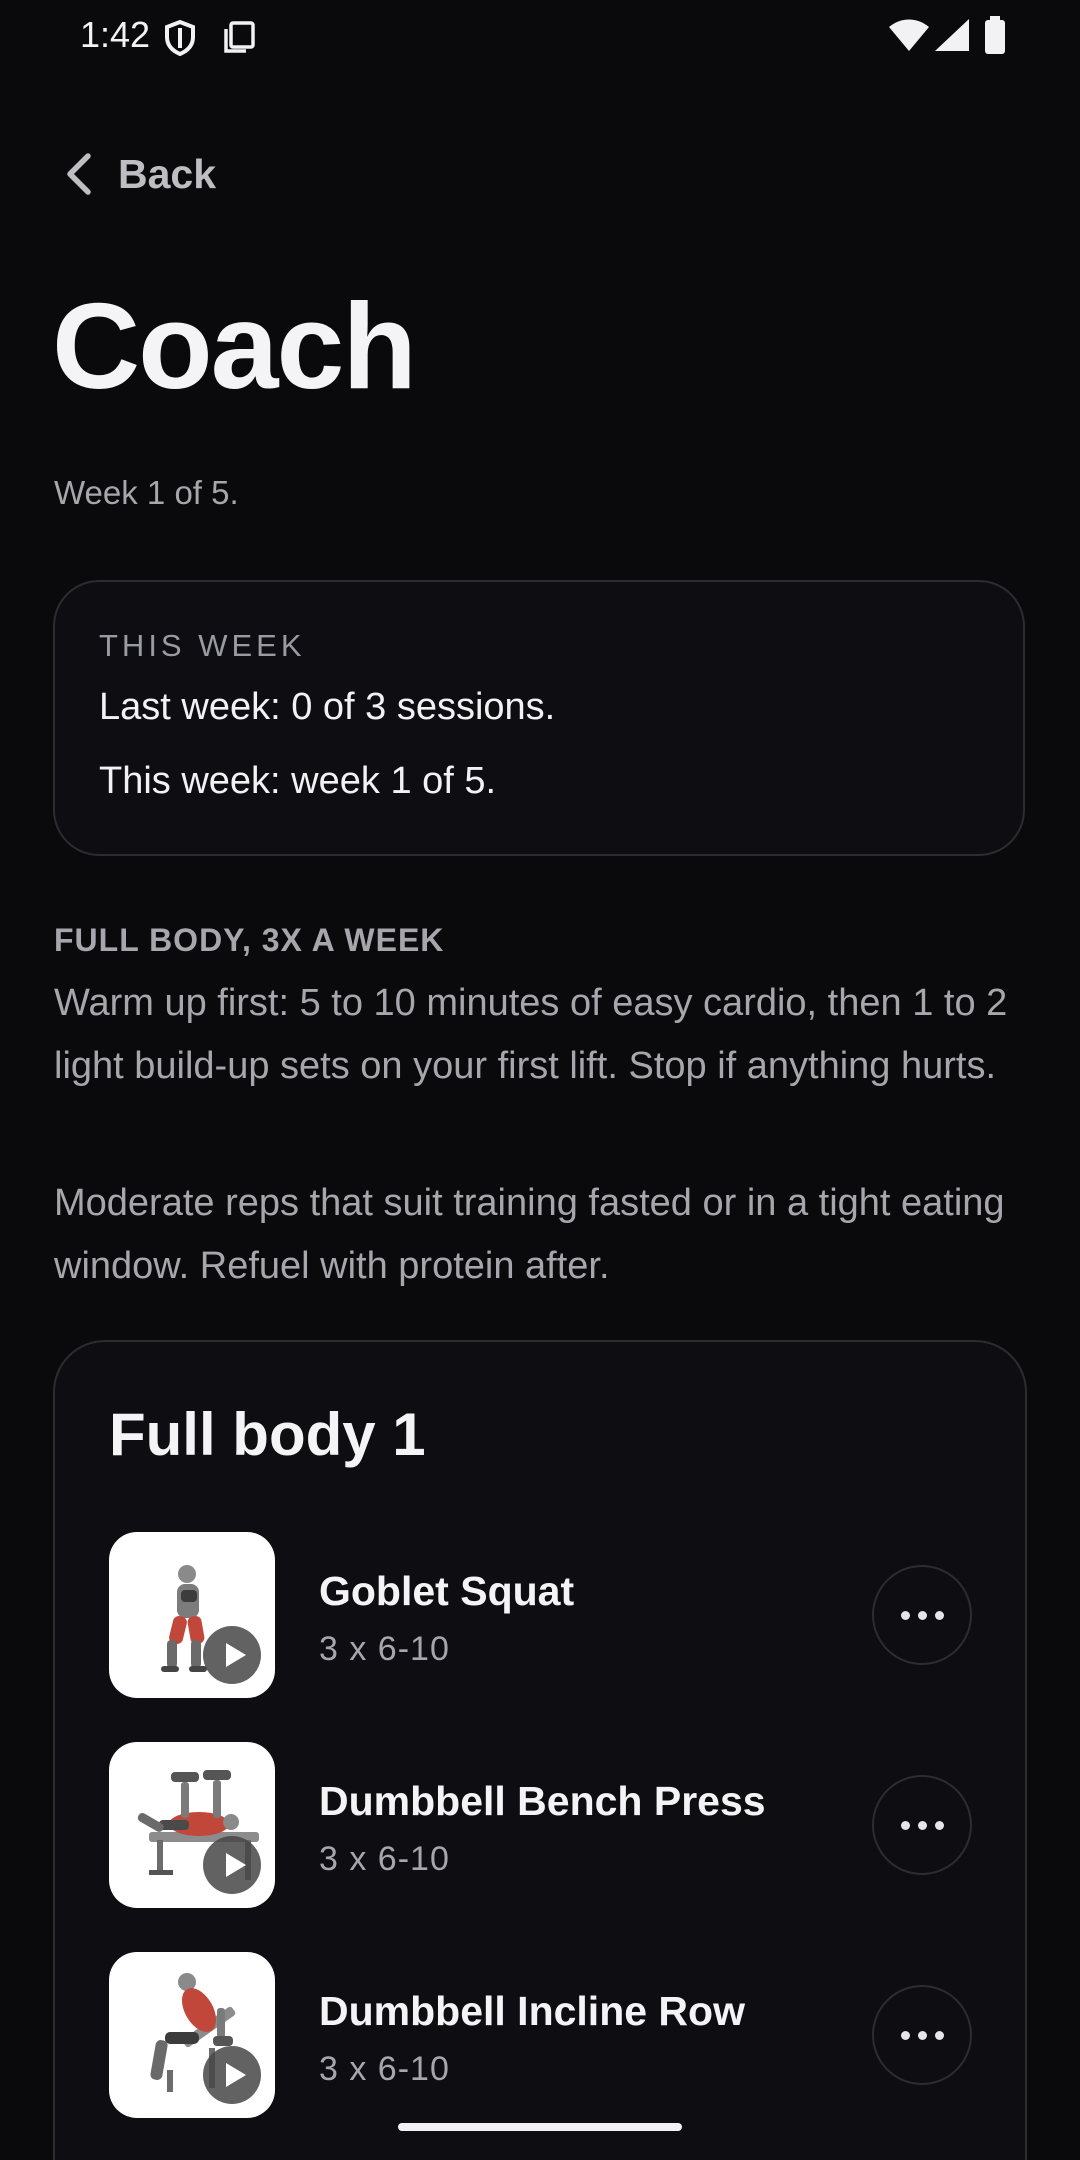  Describe the element at coordinates (234, 346) in the screenshot. I see `page-title: Coach` at that location.